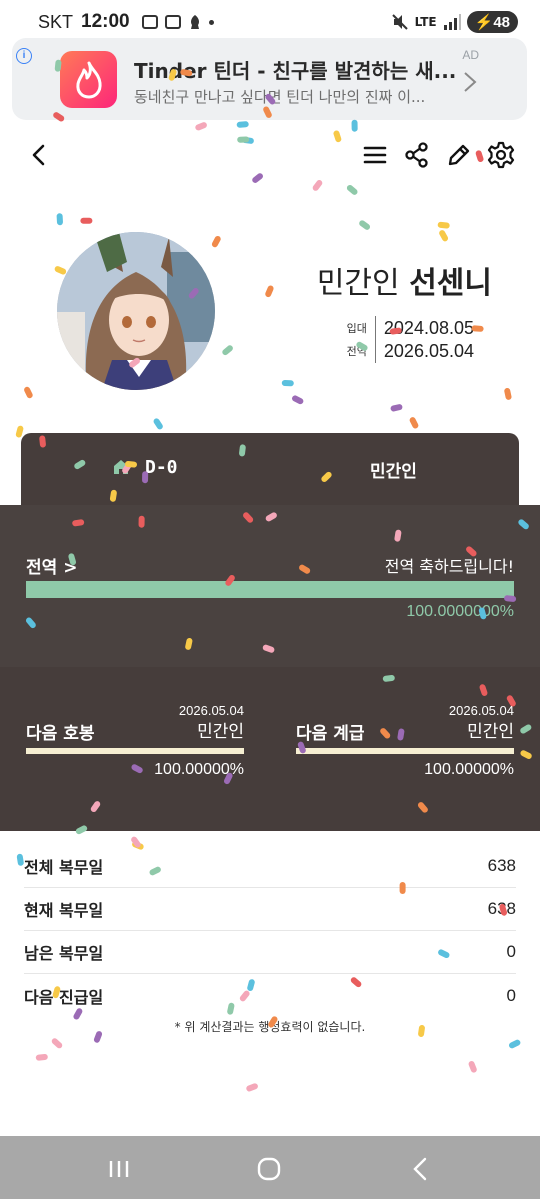  Describe the element at coordinates (270, 995) in the screenshot. I see `stat-row-next-promotion: 다음 진급일 0` at that location.